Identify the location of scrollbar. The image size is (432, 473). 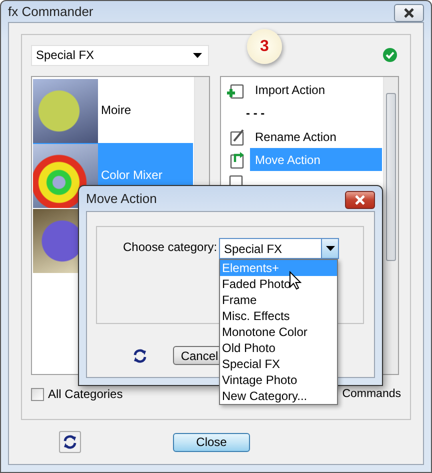
(390, 225).